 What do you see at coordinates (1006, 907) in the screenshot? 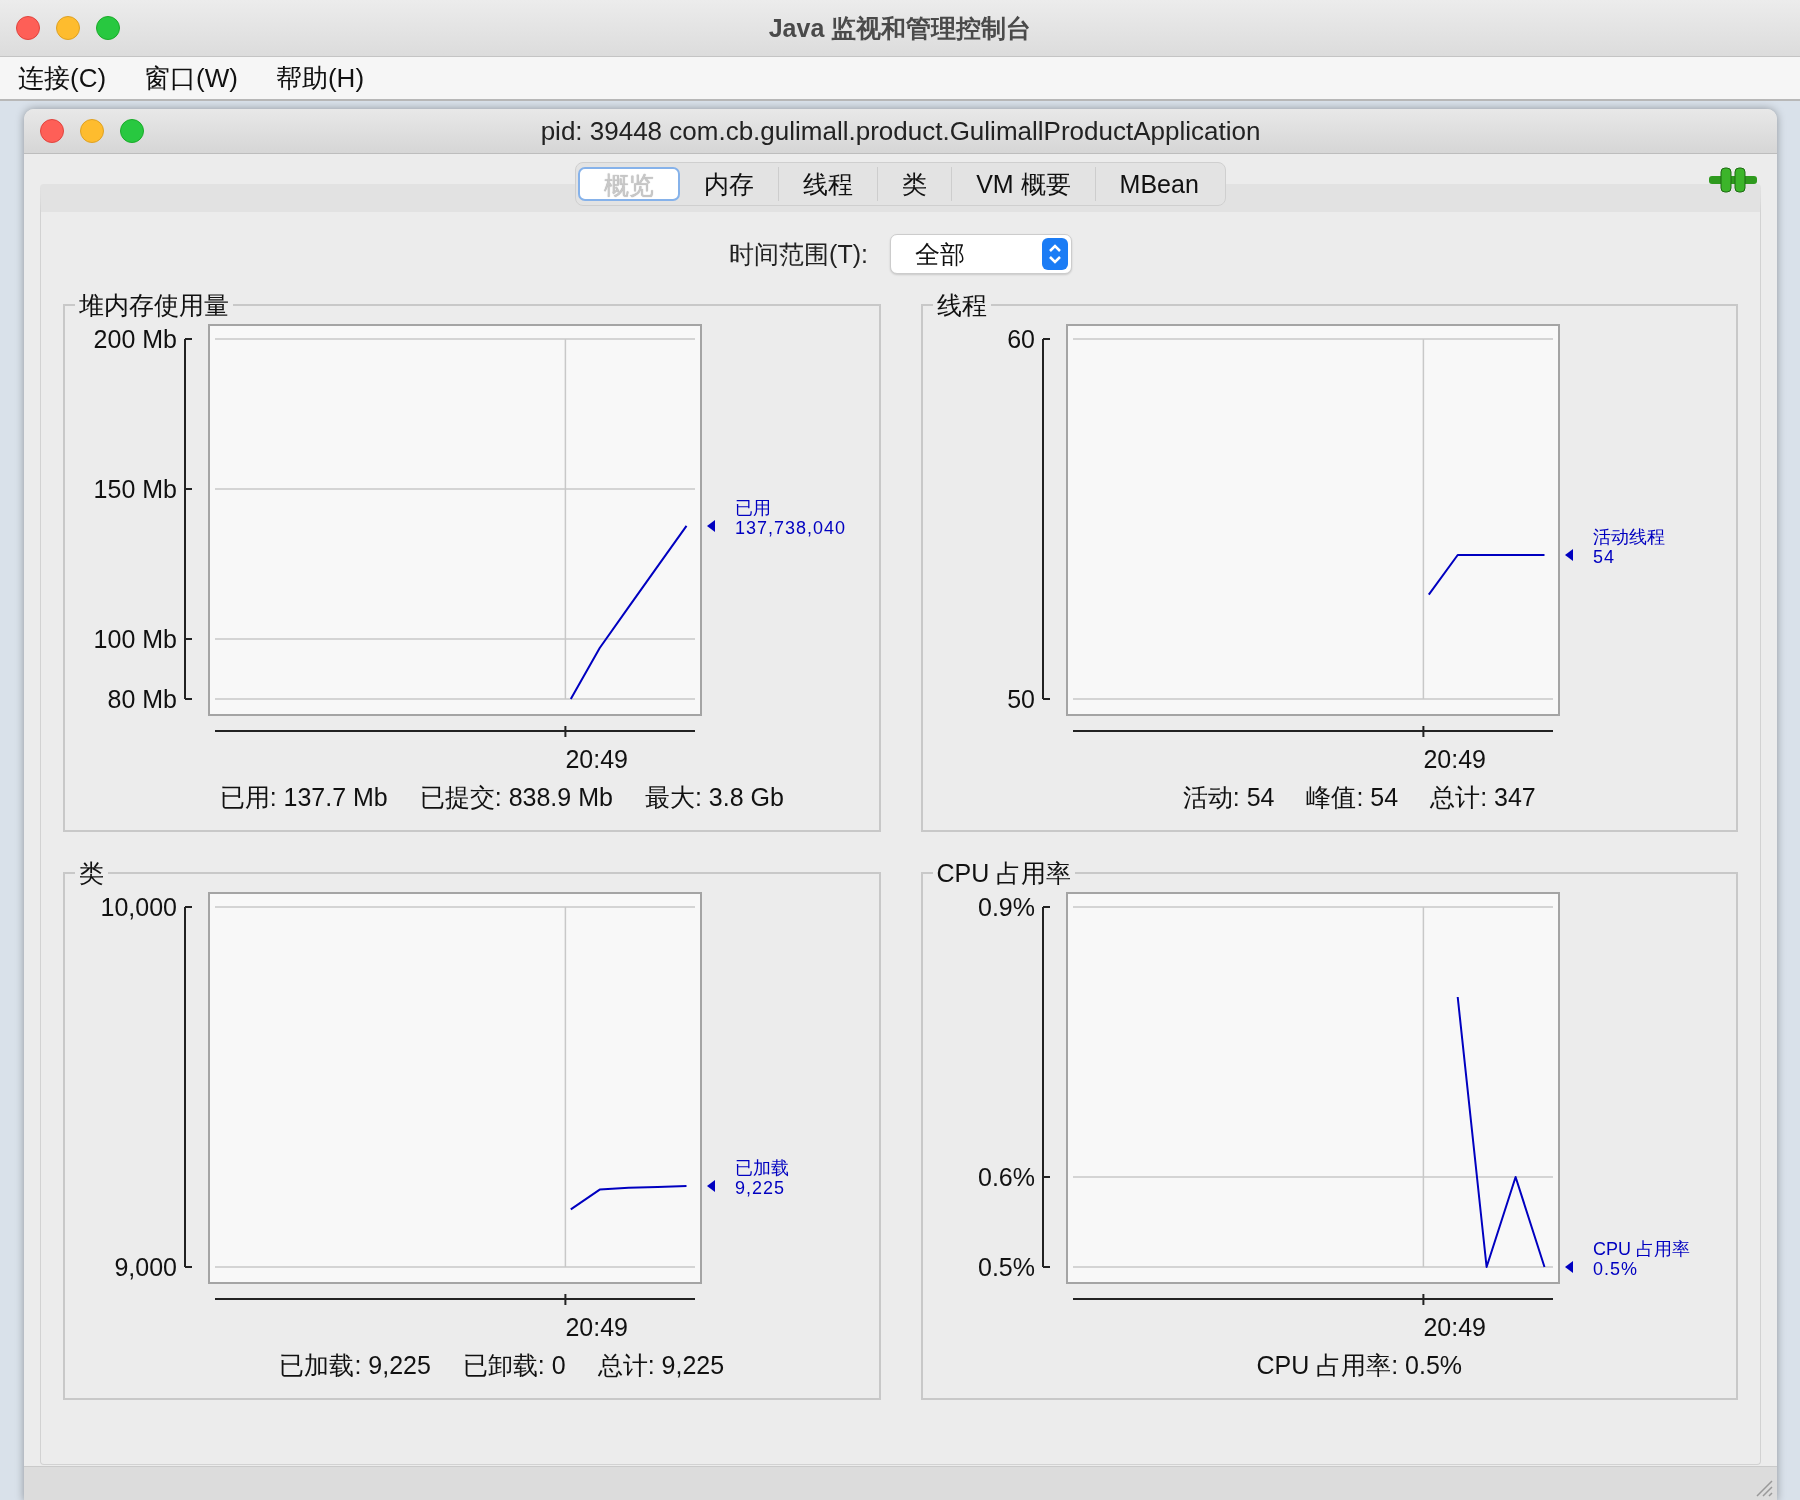
I see `axis-label: 0.9%` at bounding box center [1006, 907].